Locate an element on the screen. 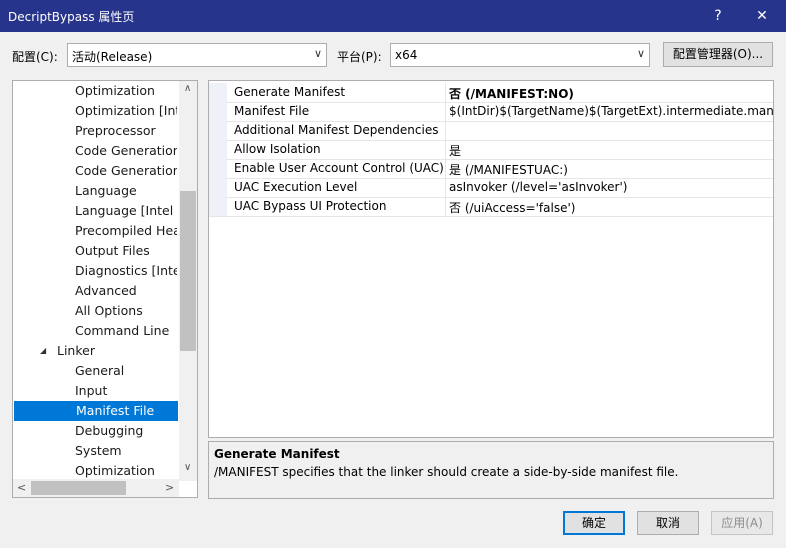  config-dropdown: 活动(Release) ∨ is located at coordinates (197, 55).